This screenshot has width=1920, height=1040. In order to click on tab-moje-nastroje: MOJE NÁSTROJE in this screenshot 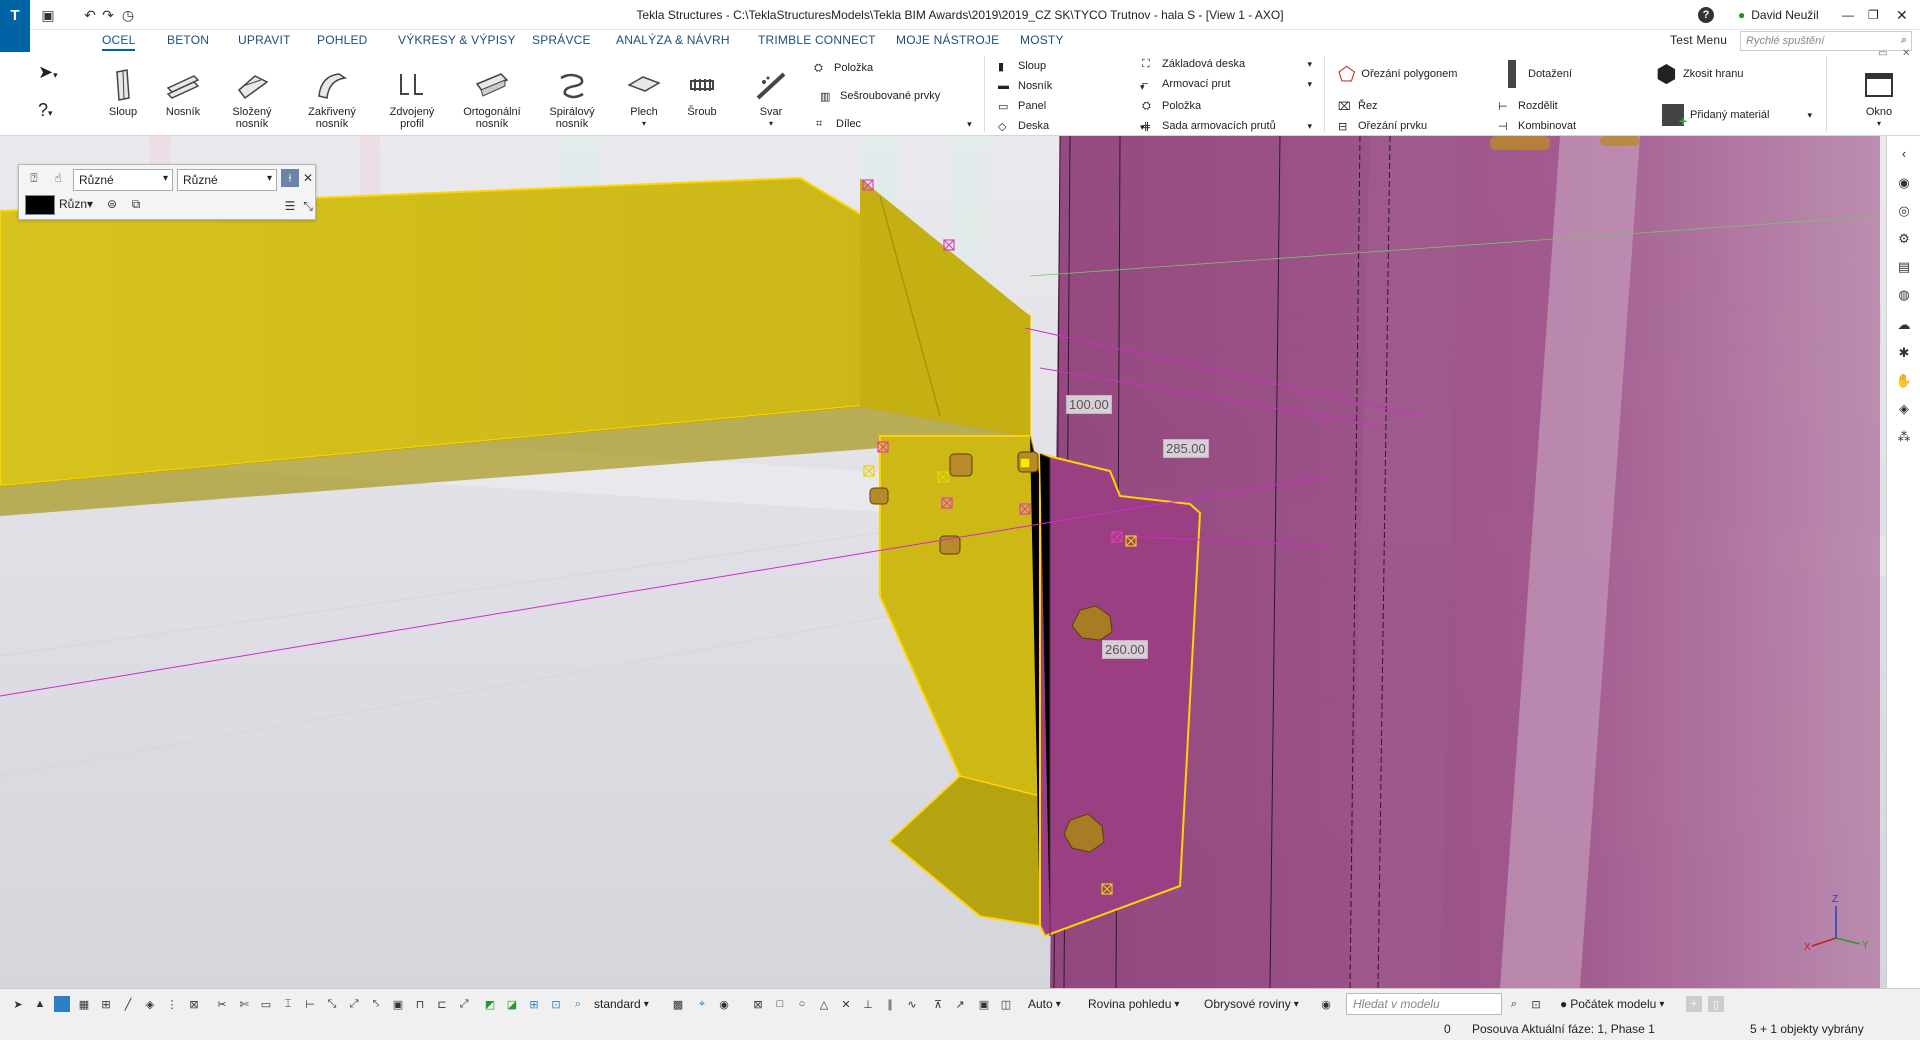, I will do `click(947, 40)`.